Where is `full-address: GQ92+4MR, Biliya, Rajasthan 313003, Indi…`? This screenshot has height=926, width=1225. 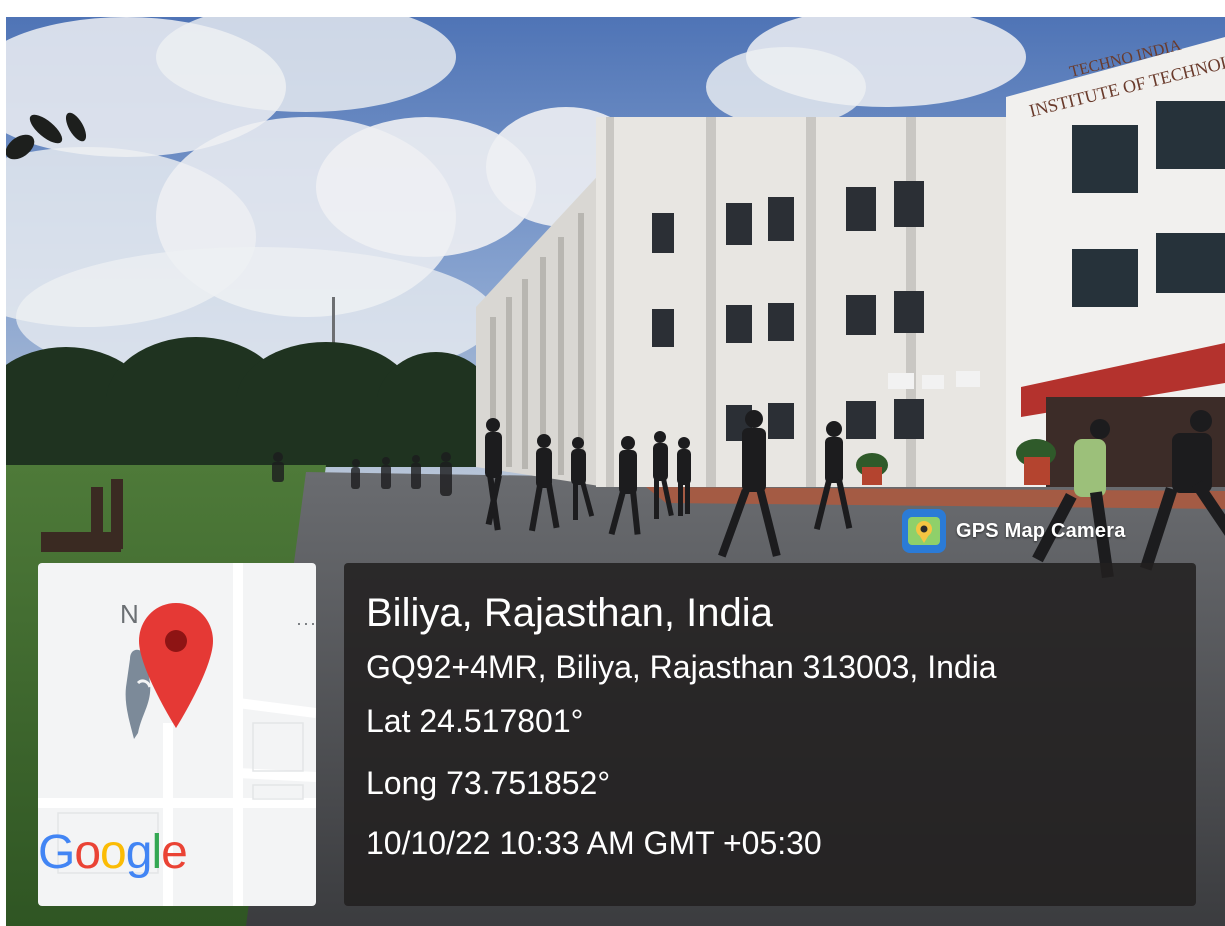 full-address: GQ92+4MR, Biliya, Rajasthan 313003, Indi… is located at coordinates (681, 667).